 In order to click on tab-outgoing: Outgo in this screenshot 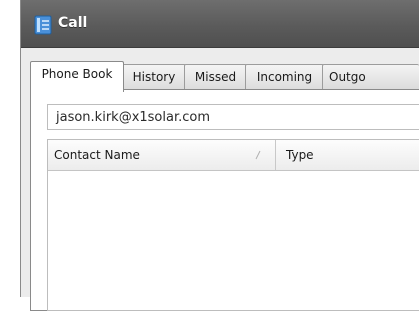, I will do `click(370, 76)`.